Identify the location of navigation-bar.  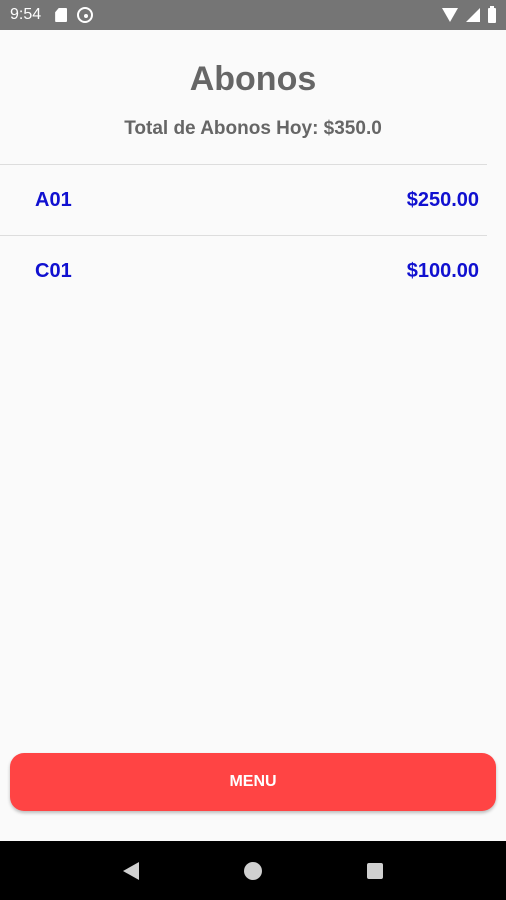
(253, 870).